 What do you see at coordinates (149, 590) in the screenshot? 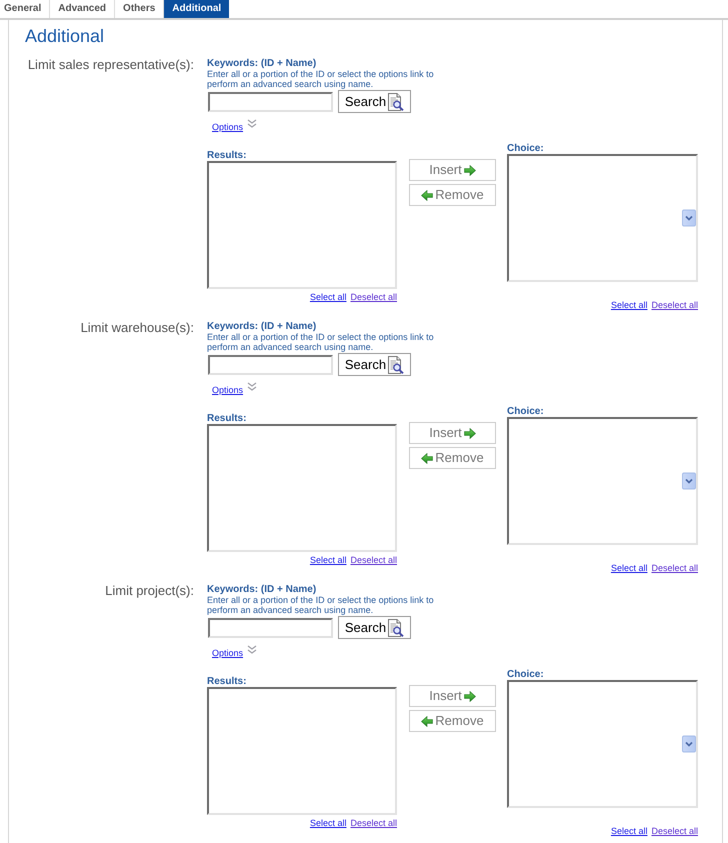
I see `field-label: Limit project(s):` at bounding box center [149, 590].